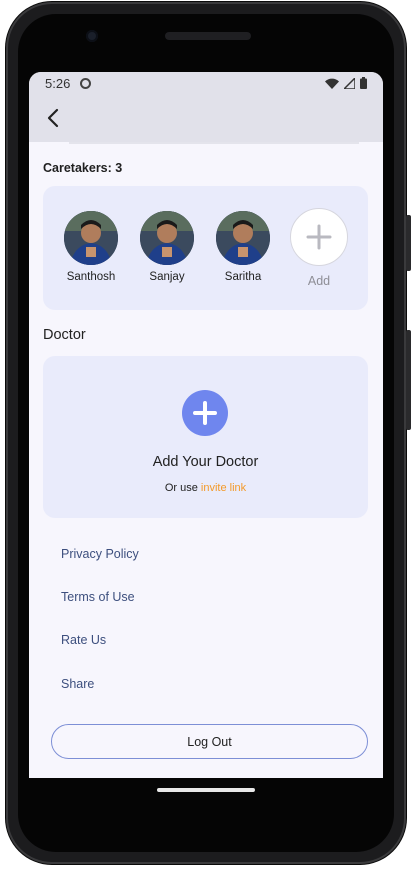 This screenshot has width=417, height=872. I want to click on logout-button: Log Out, so click(209, 741).